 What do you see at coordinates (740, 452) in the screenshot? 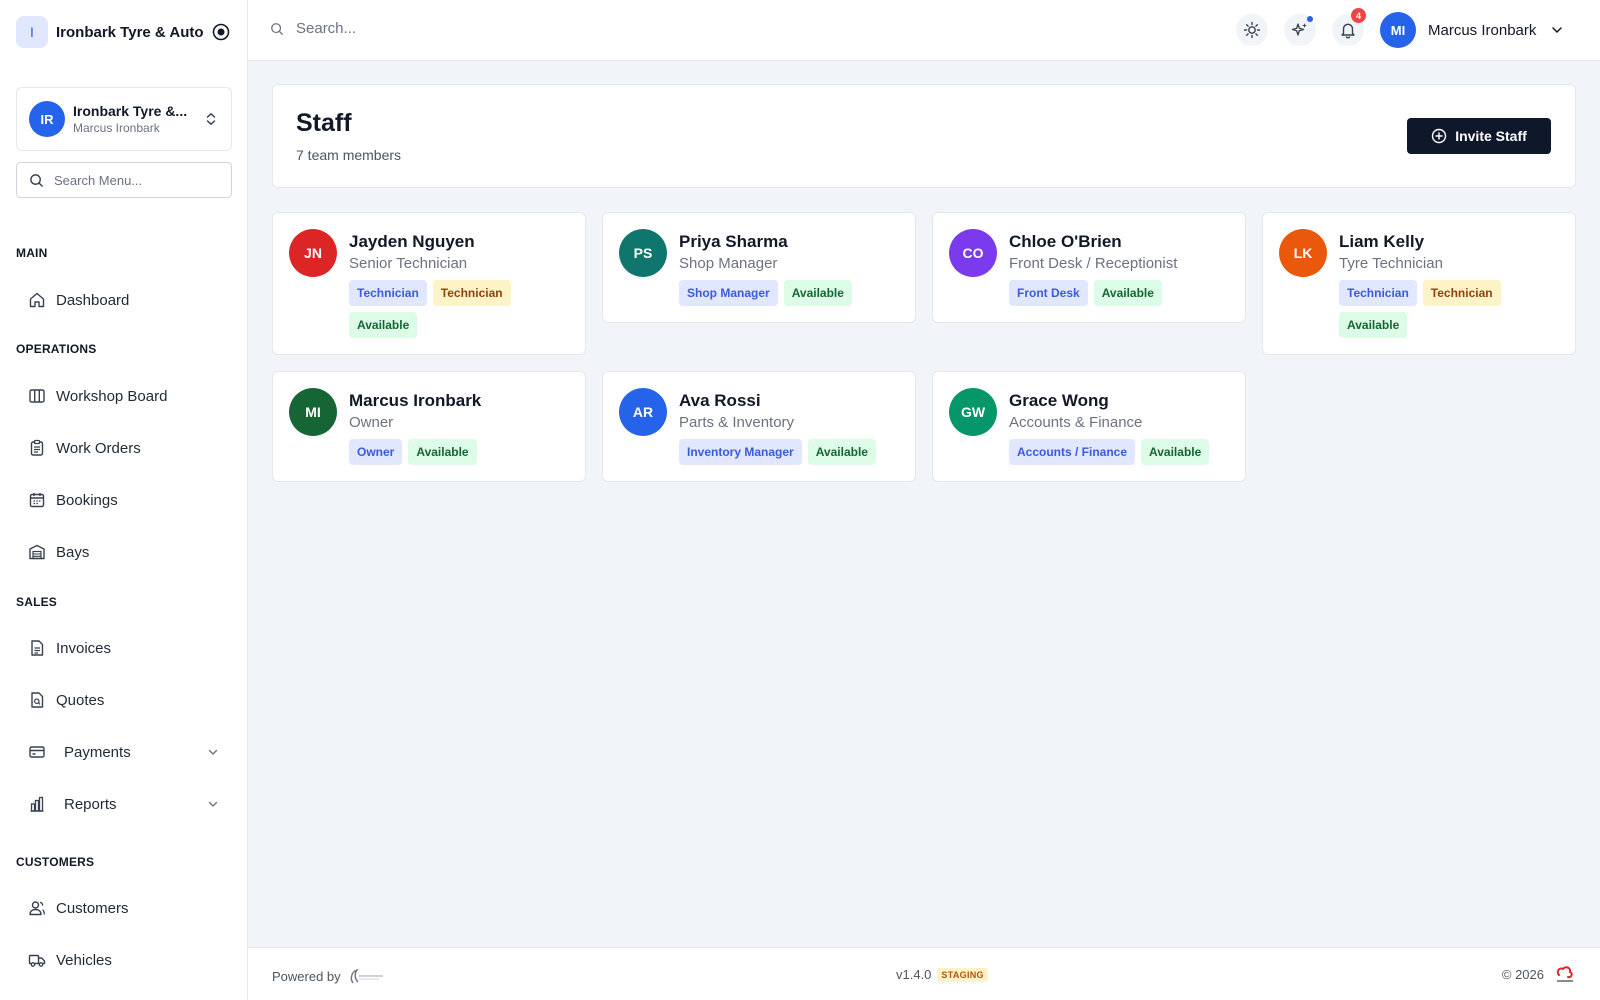
I see `role-badge: Inventory Manager` at bounding box center [740, 452].